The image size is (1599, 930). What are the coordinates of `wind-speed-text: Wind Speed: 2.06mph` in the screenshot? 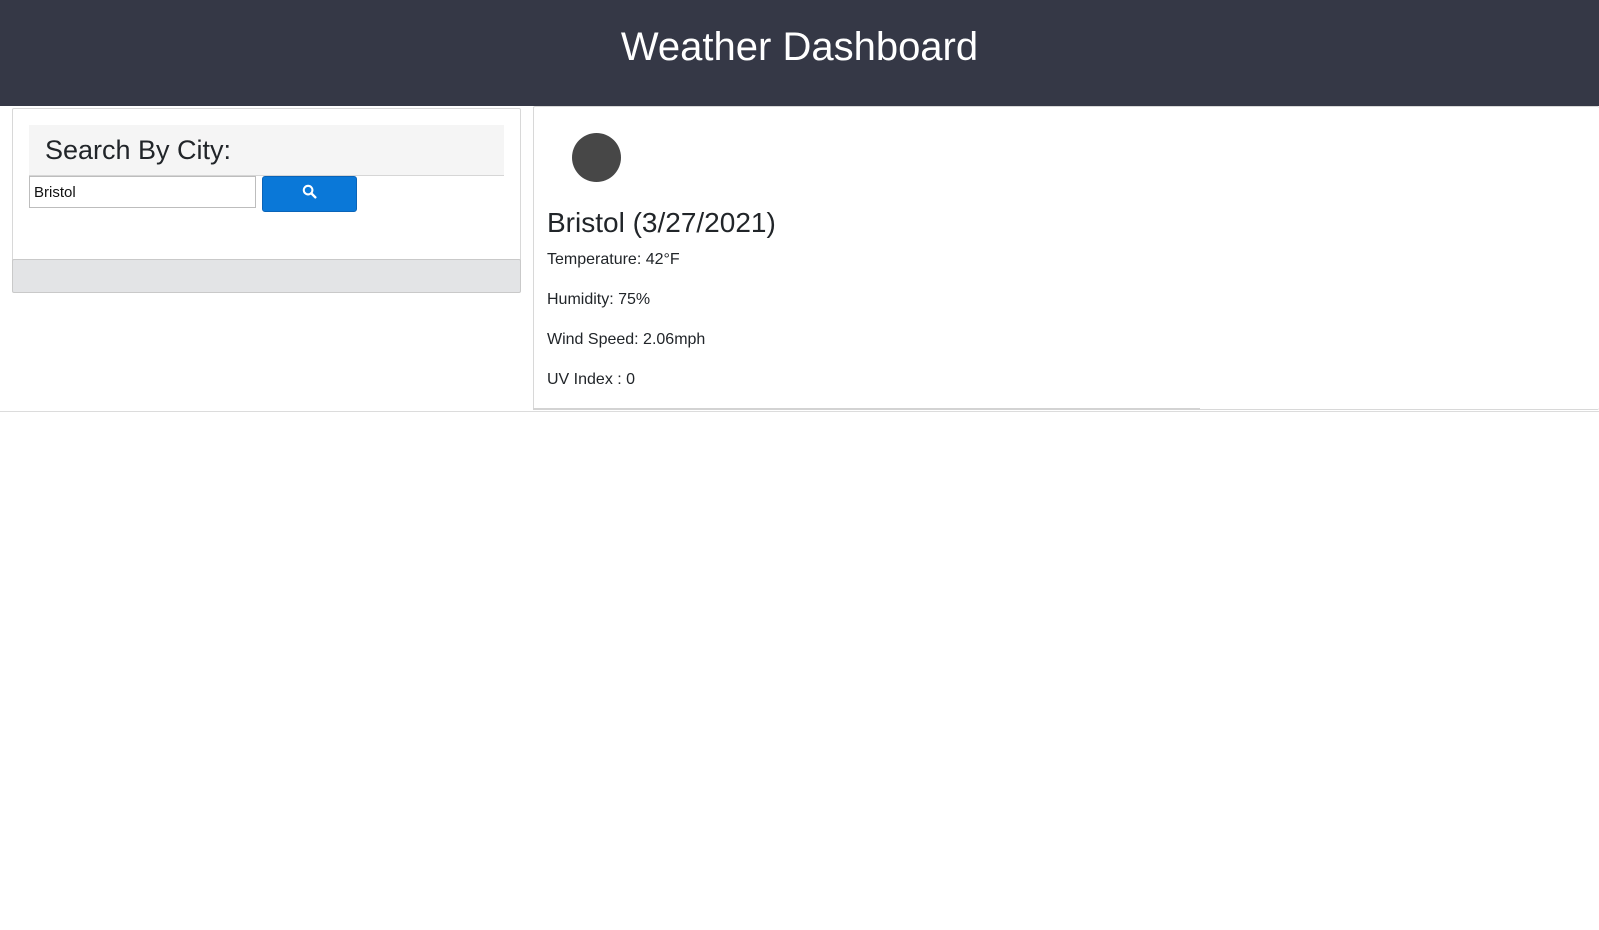 It's located at (626, 339).